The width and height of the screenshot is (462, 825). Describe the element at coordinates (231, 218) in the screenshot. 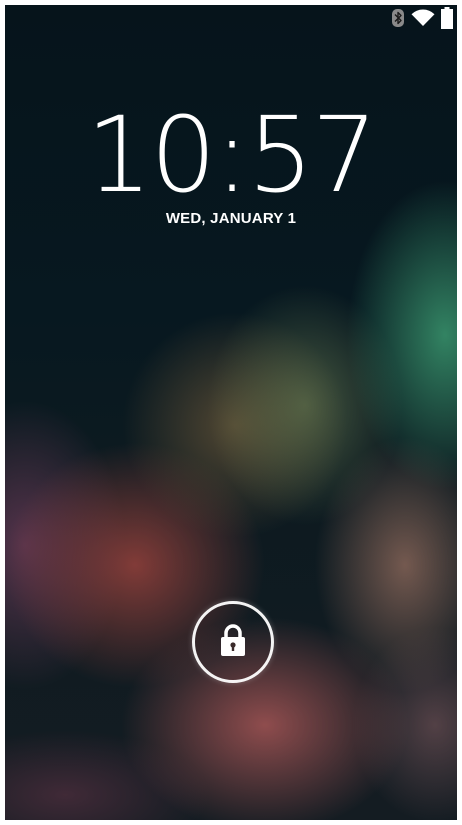

I see `date-label: WED, JANUARY 1` at that location.